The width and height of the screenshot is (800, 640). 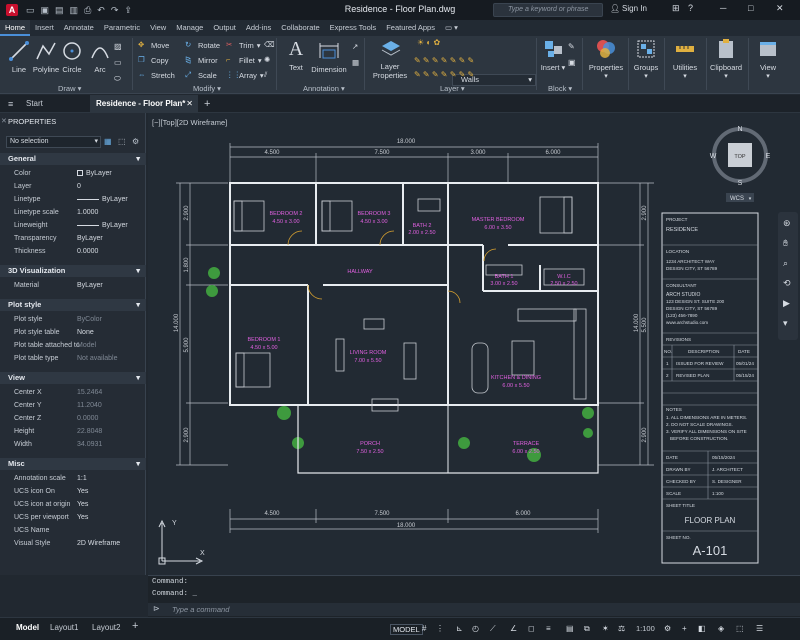 I want to click on dimension-button: Dimension, so click(x=329, y=57).